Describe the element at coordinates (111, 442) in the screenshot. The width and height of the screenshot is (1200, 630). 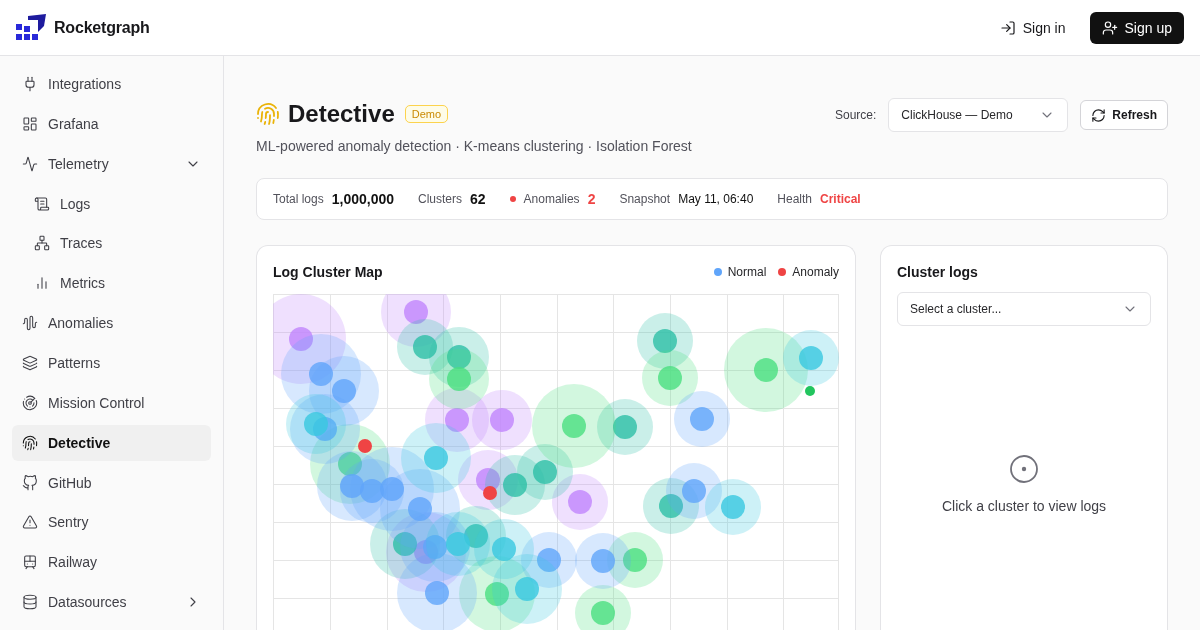
I see `sidebar-item: Detective` at that location.